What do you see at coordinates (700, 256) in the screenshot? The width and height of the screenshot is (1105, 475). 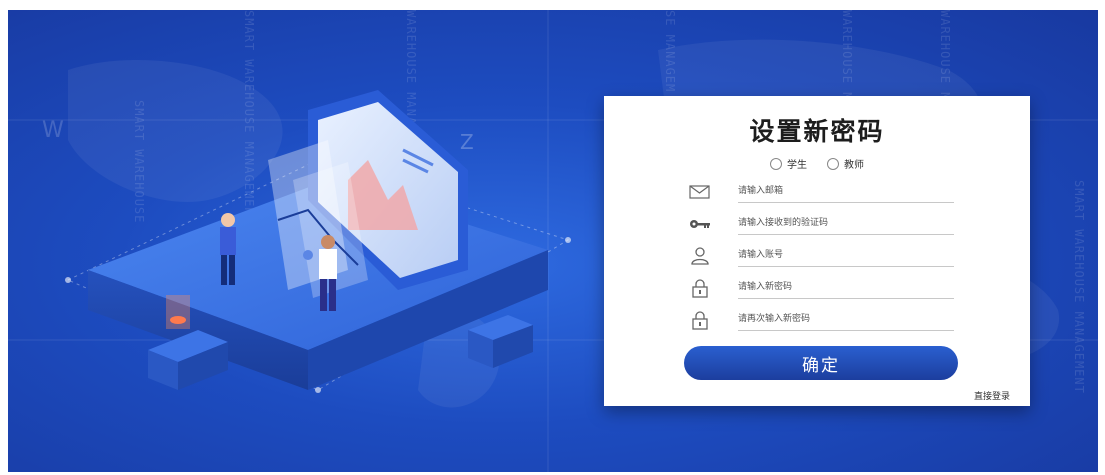 I see `user-icon` at bounding box center [700, 256].